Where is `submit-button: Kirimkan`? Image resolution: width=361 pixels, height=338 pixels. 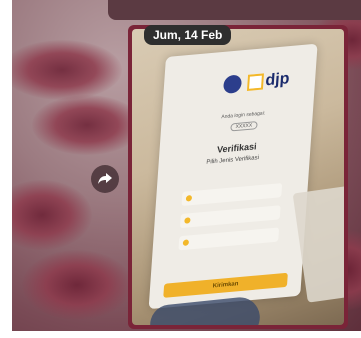
submit-button: Kirimkan is located at coordinates (225, 285).